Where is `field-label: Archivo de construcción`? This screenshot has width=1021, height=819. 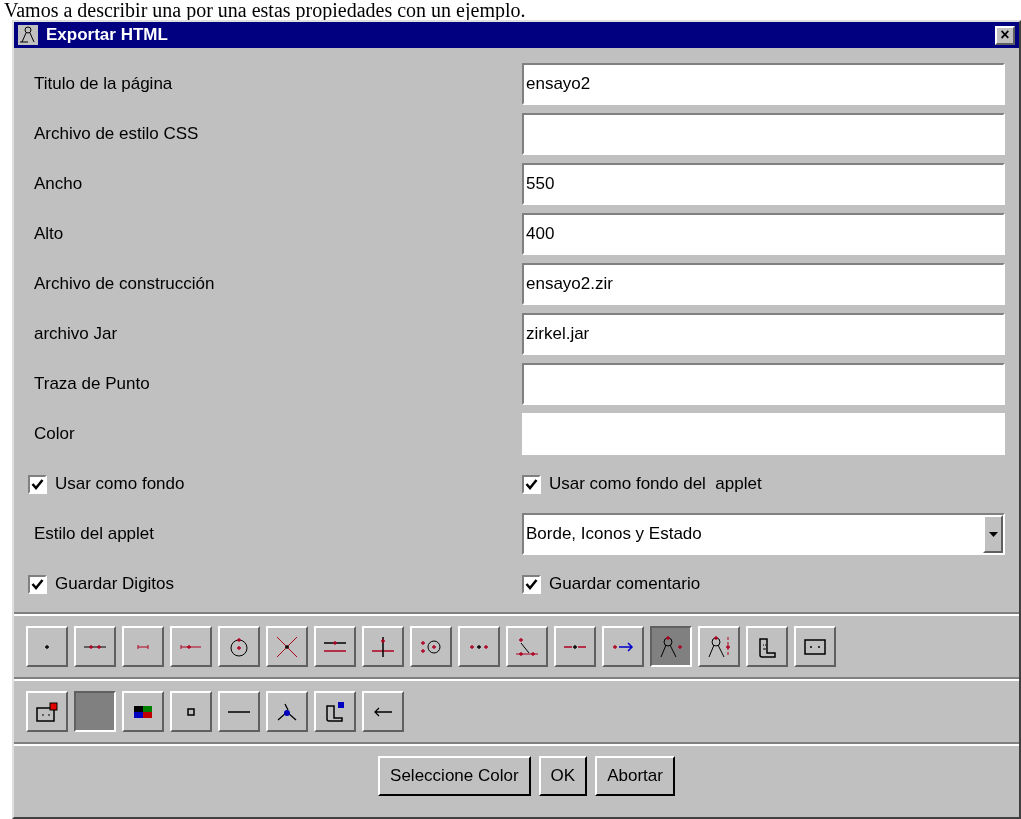 field-label: Archivo de construcción is located at coordinates (124, 284).